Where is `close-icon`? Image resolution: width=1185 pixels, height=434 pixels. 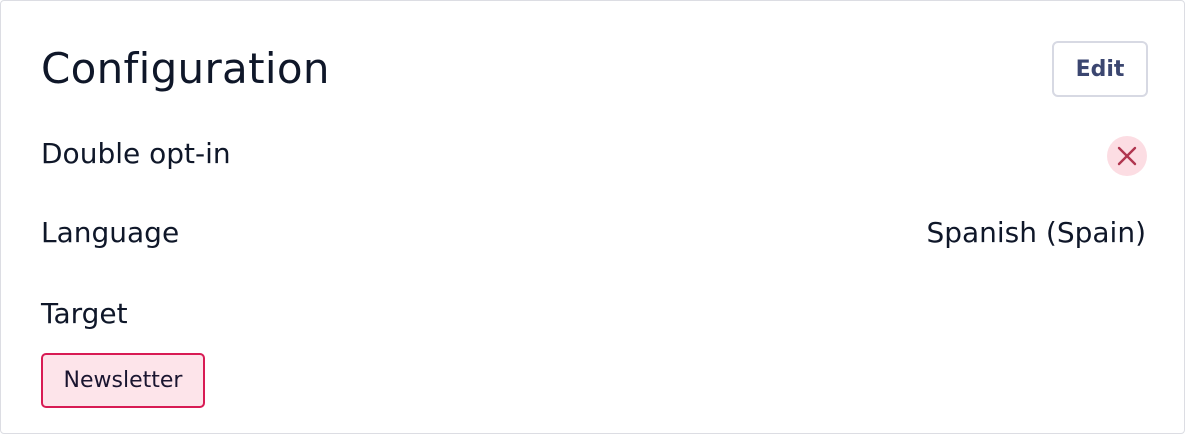 close-icon is located at coordinates (1127, 156).